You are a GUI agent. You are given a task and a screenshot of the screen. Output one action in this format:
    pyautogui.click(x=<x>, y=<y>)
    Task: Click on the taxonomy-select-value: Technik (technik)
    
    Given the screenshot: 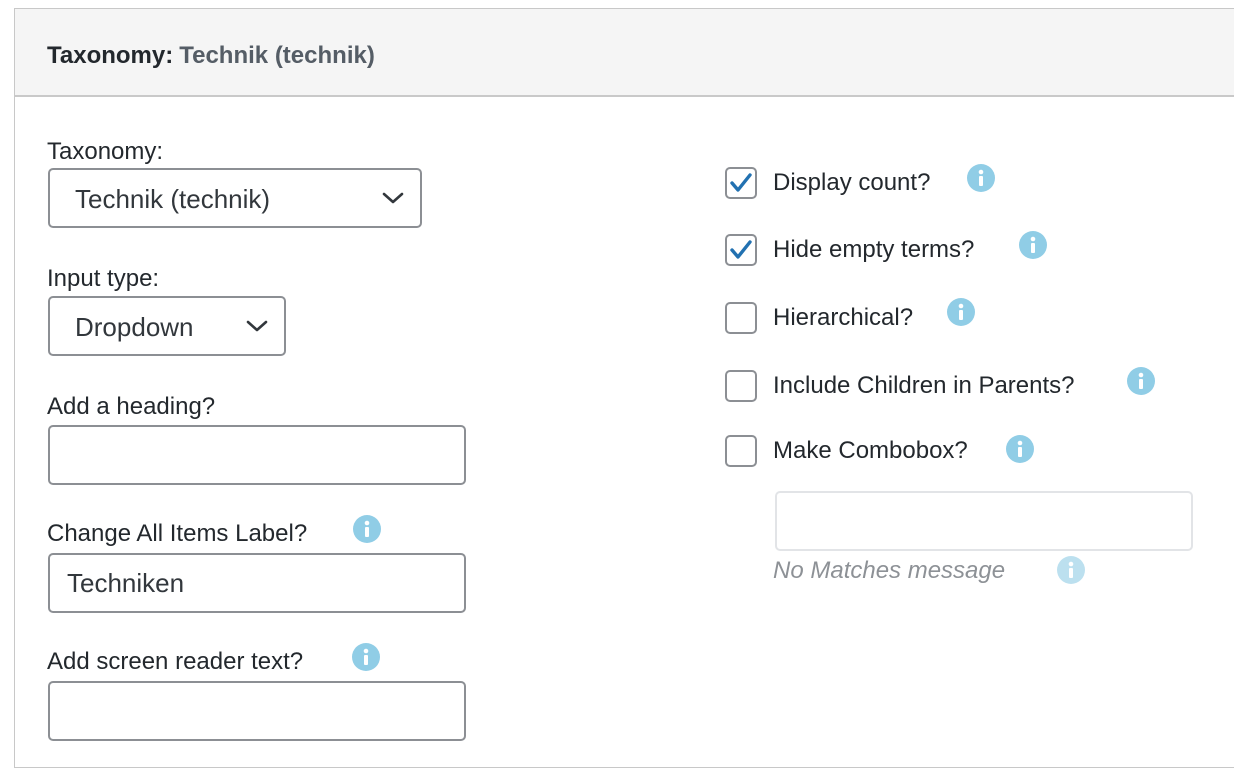 What is the action you would take?
    pyautogui.click(x=173, y=199)
    